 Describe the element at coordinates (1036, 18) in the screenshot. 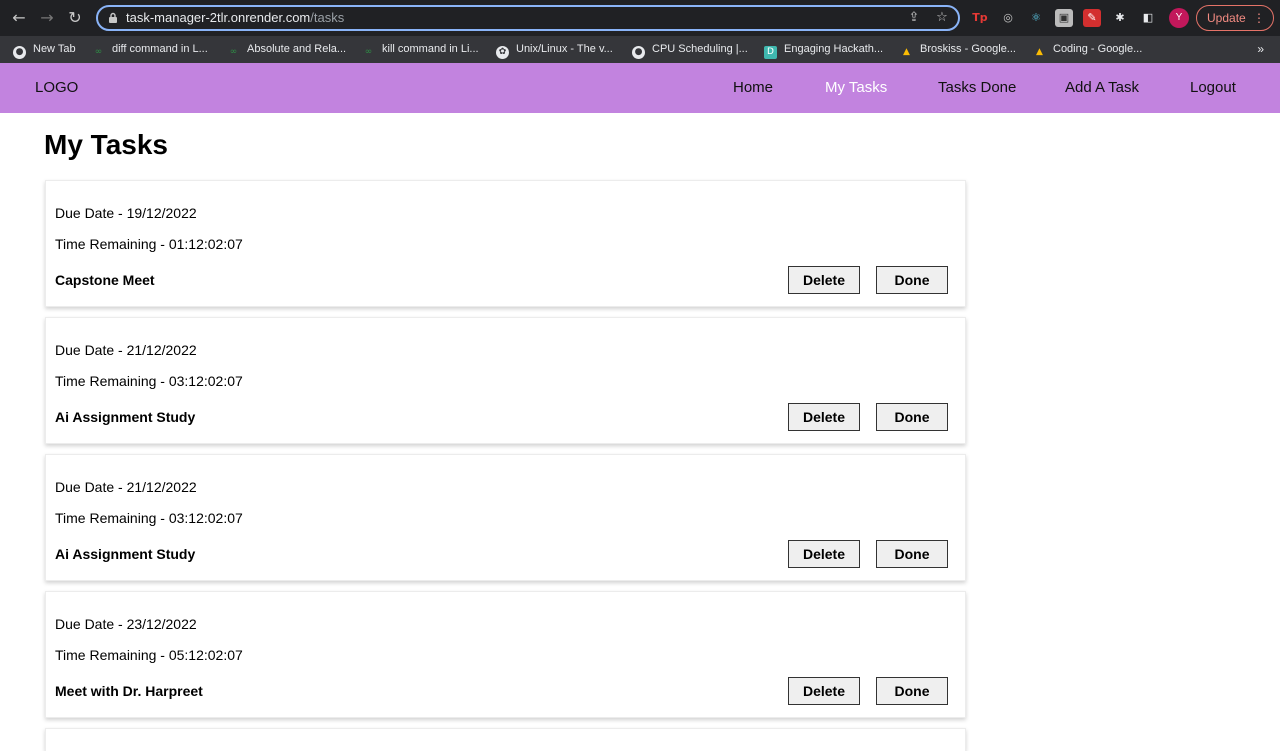

I see `react-devtools-icon: ⚛` at that location.